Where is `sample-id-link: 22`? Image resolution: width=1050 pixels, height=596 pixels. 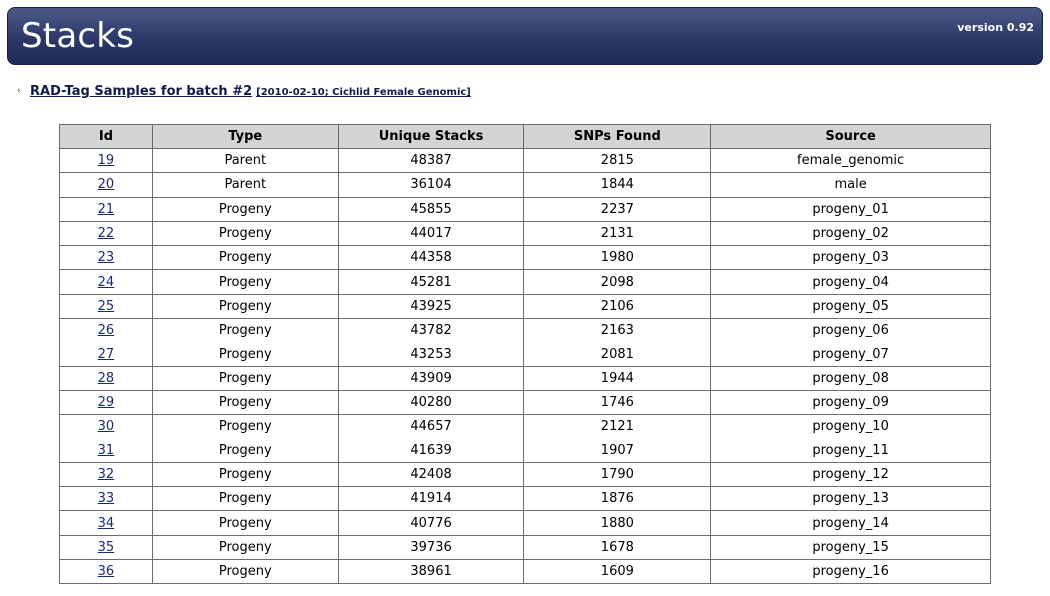 sample-id-link: 22 is located at coordinates (106, 233).